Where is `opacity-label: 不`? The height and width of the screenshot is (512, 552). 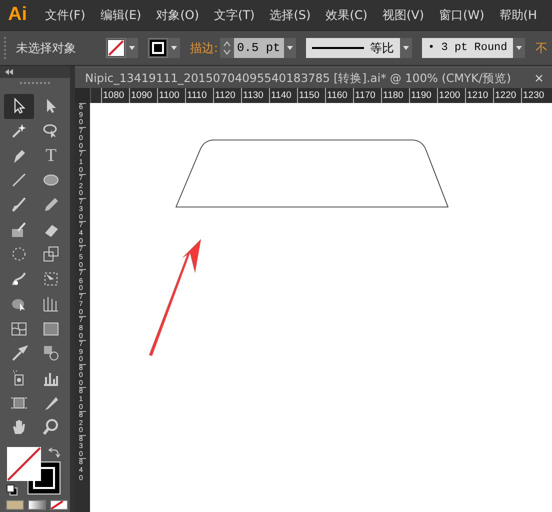
opacity-label: 不 is located at coordinates (541, 48).